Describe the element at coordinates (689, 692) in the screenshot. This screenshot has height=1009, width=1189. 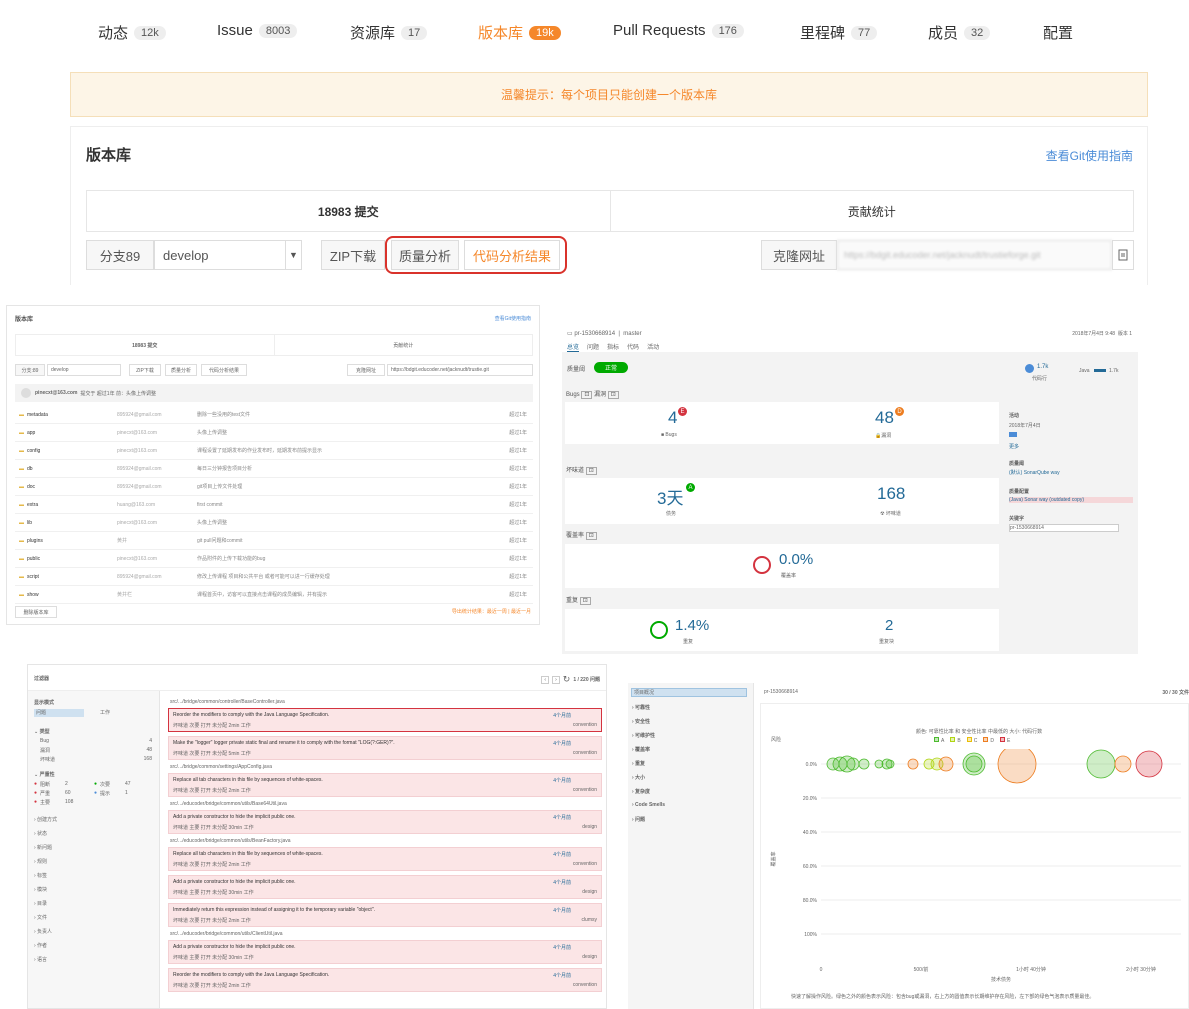
I see `sidebar-item-overview: 项目概况` at that location.